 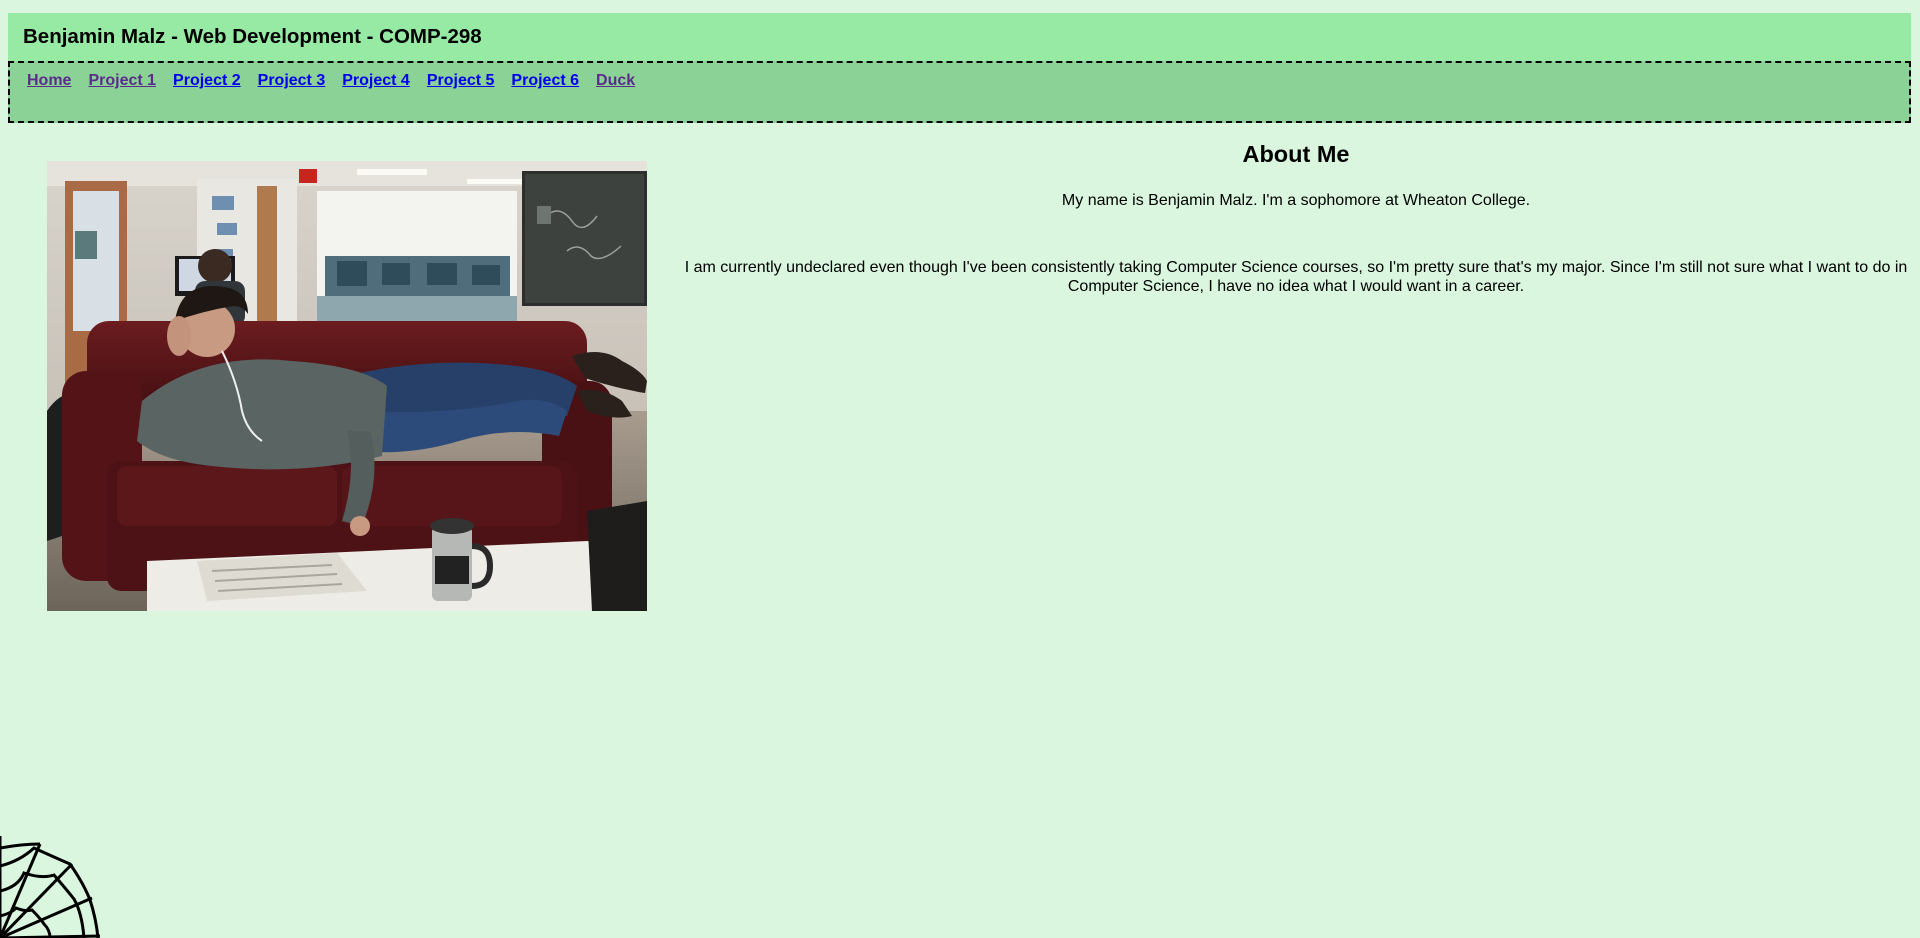 I want to click on profile-photo, so click(x=347, y=386).